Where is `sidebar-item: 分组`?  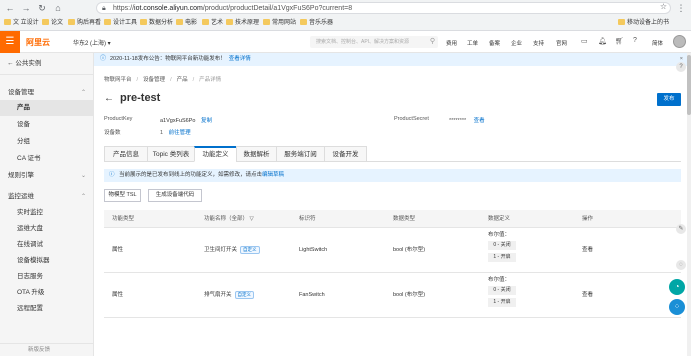
sidebar-item: 分组 is located at coordinates (47, 142).